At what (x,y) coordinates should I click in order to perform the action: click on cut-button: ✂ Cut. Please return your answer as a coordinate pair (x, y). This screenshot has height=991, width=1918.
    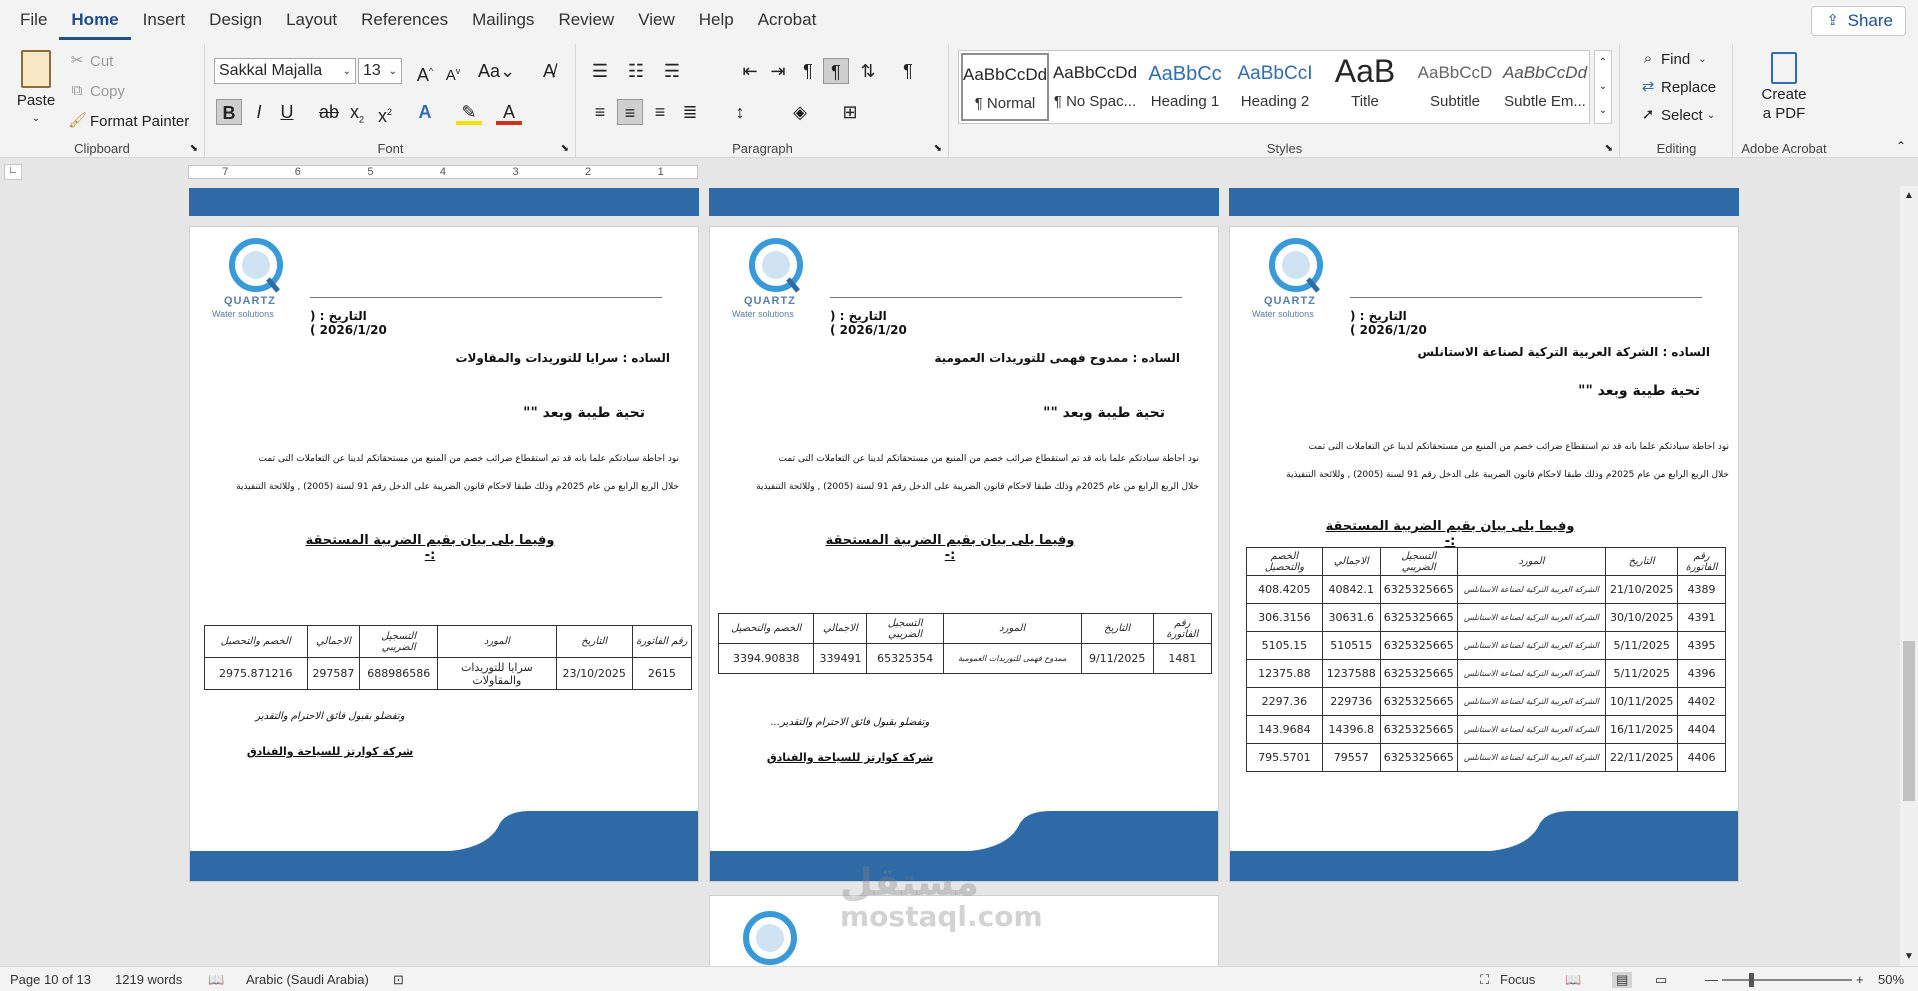
    Looking at the image, I should click on (91, 61).